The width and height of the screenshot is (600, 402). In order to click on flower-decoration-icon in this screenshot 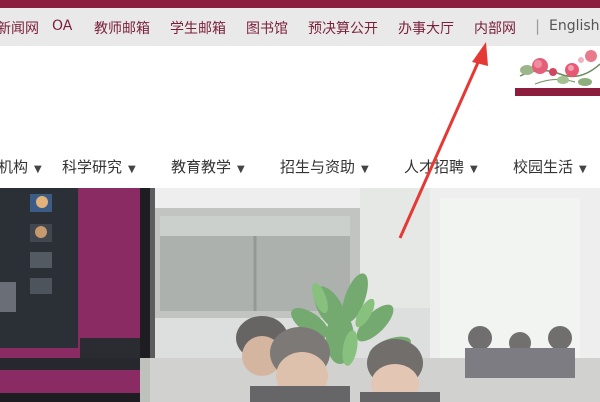, I will do `click(557, 73)`.